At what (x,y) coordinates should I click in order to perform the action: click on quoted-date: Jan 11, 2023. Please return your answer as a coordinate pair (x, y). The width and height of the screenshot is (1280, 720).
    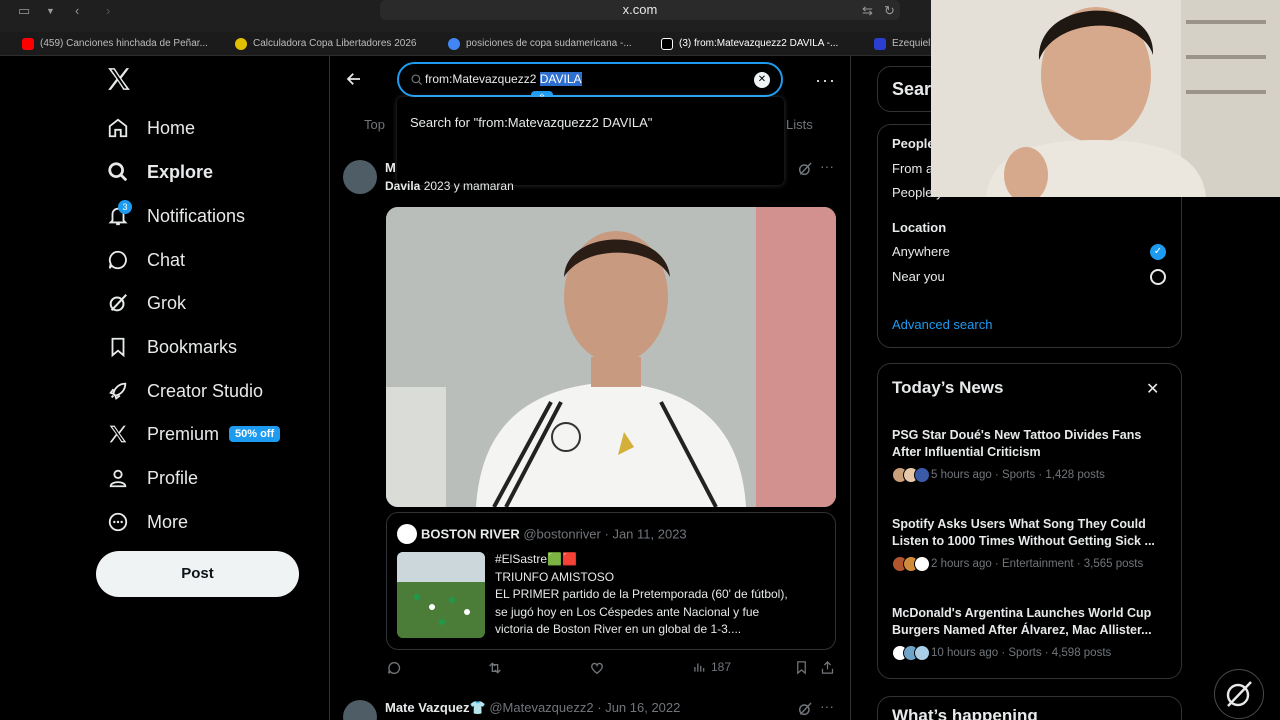
    Looking at the image, I should click on (649, 534).